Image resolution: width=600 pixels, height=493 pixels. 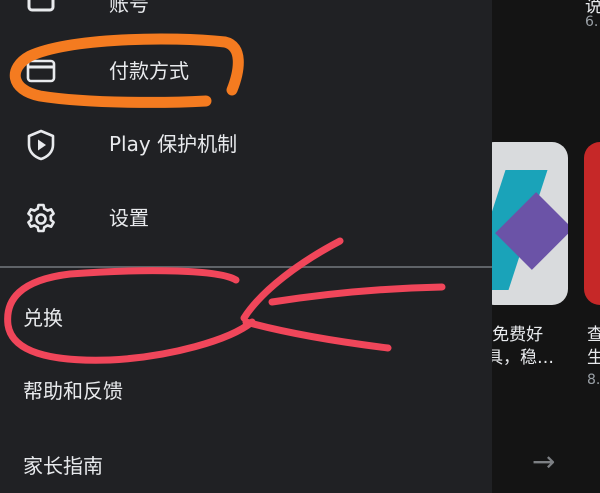 What do you see at coordinates (41, 218) in the screenshot?
I see `gear-icon` at bounding box center [41, 218].